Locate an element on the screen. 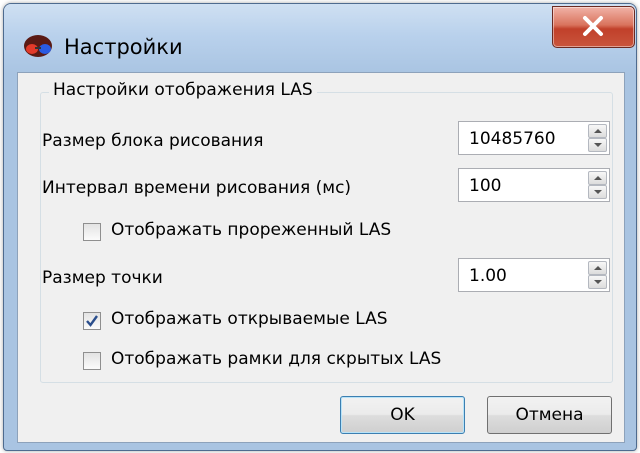 Image resolution: width=640 pixels, height=453 pixels. window-title: Настройки is located at coordinates (123, 47).